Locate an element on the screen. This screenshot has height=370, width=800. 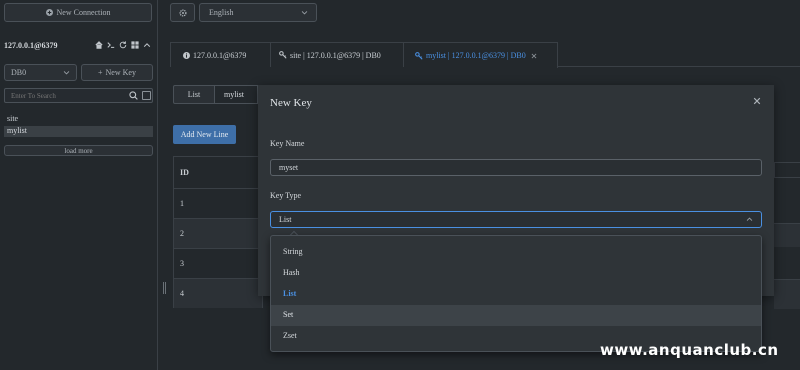
key-type-value: List is located at coordinates (285, 219).